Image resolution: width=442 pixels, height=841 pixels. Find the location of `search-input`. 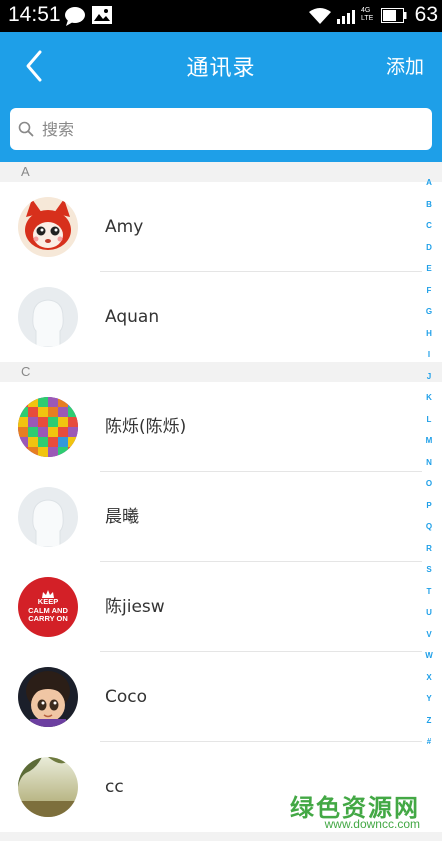

search-input is located at coordinates (231, 129).